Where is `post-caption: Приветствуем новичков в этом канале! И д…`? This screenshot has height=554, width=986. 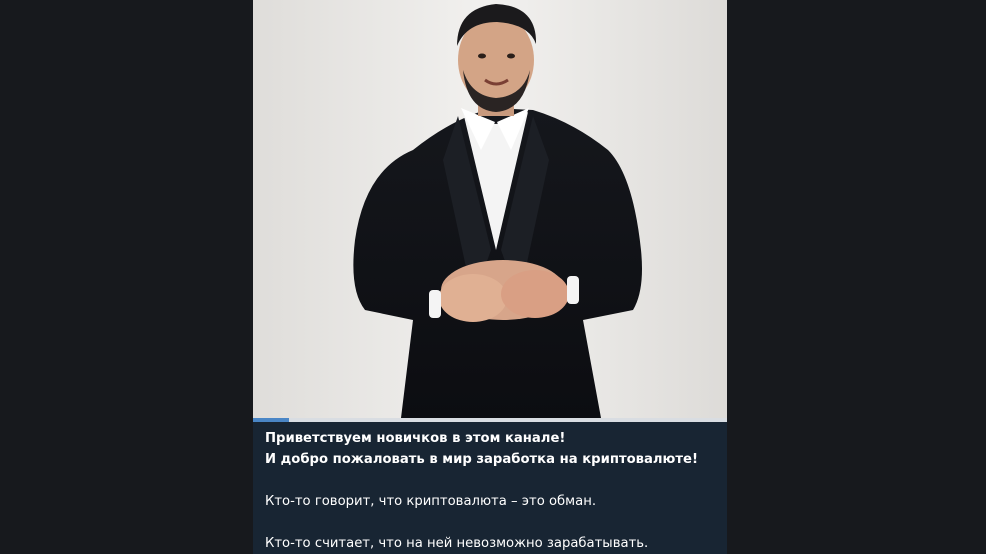 post-caption: Приветствуем новичков в этом канале! И д… is located at coordinates (492, 491).